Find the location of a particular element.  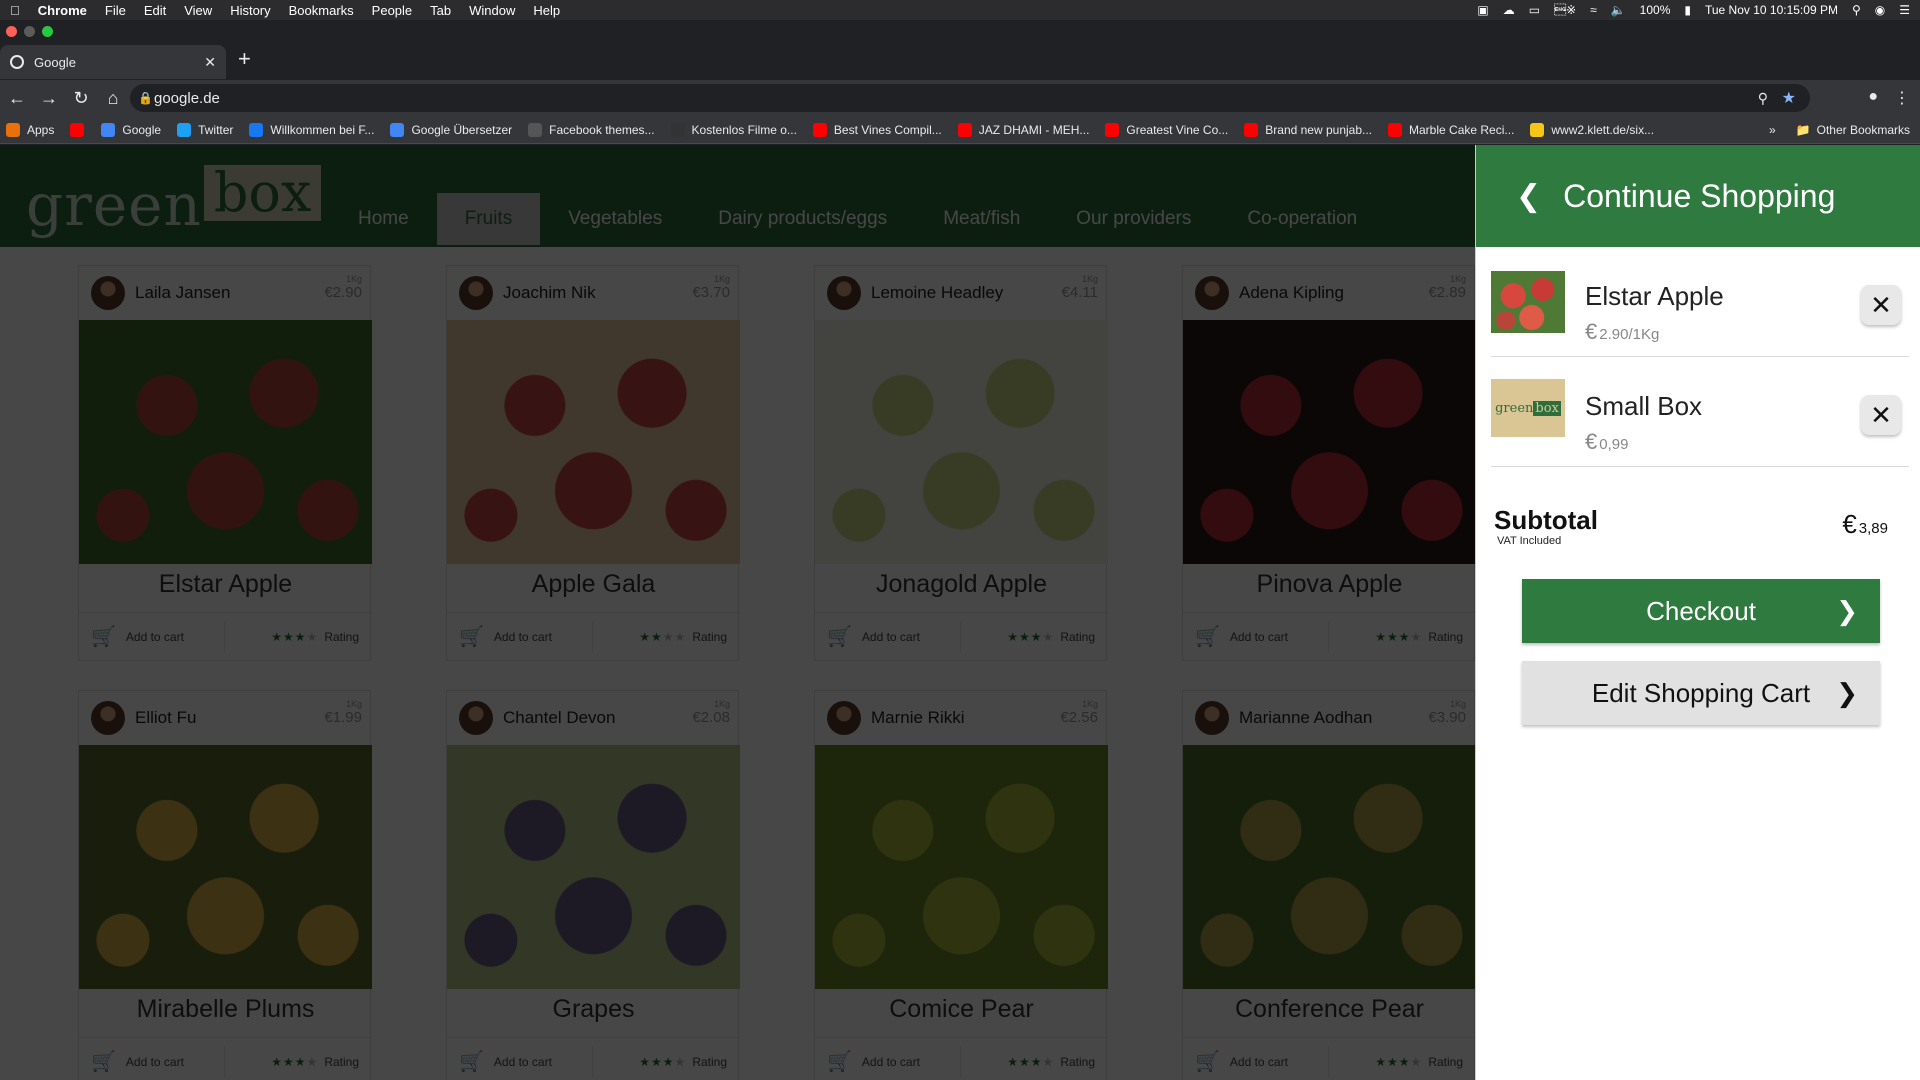

menu-tab: Tab is located at coordinates (440, 10).